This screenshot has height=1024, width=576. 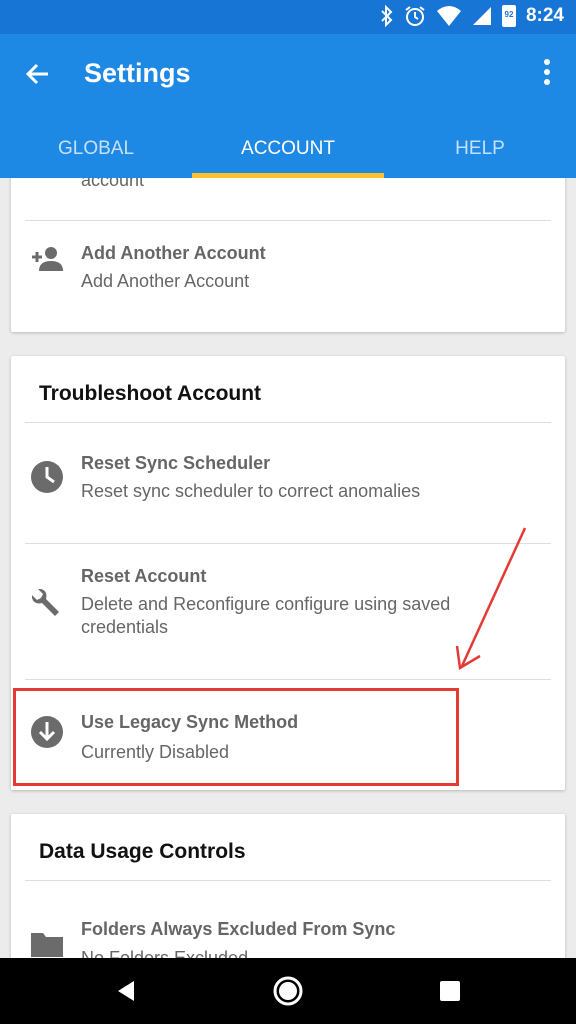 I want to click on tab-help: HELP, so click(x=480, y=152).